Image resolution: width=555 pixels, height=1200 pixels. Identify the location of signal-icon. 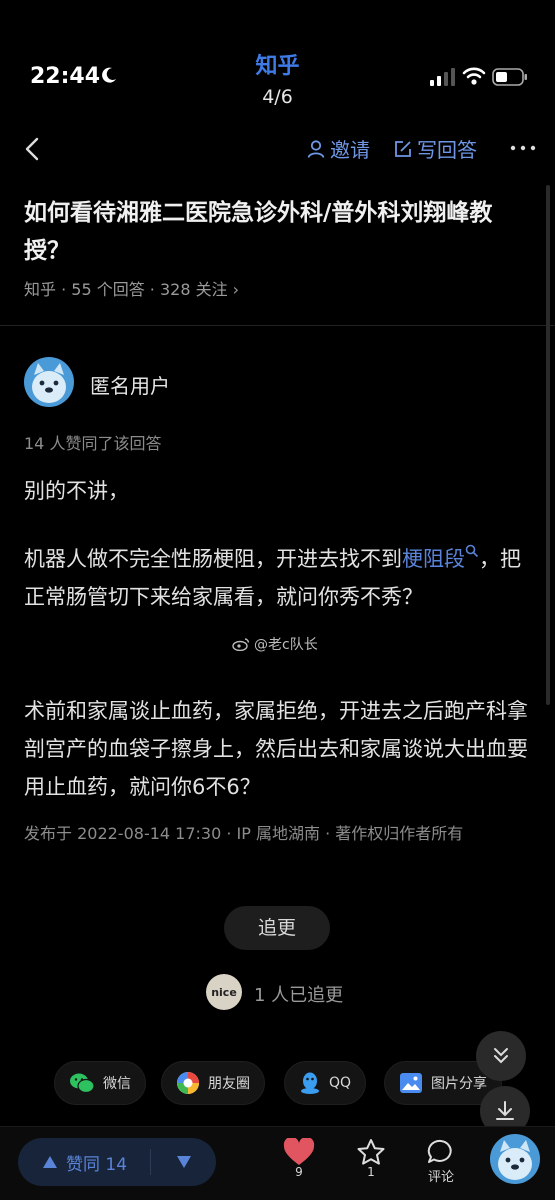
(442, 77).